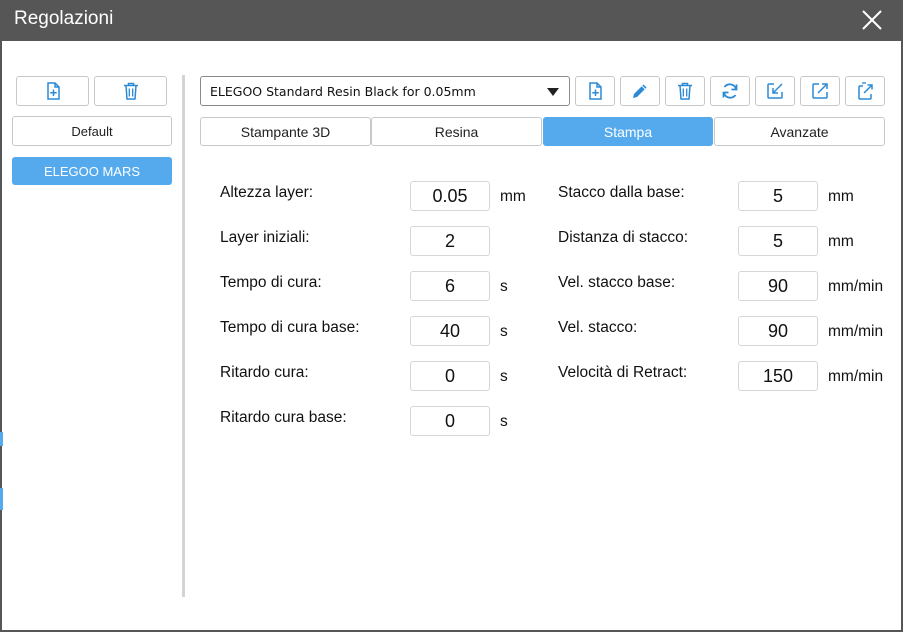  I want to click on base-cure-time-label: Tempo di cura base:, so click(290, 327).